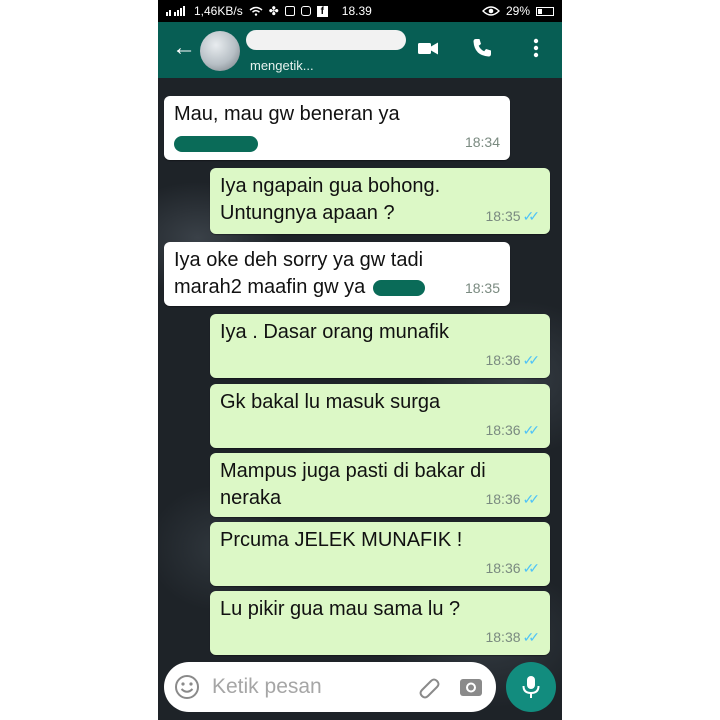 The width and height of the screenshot is (720, 720). What do you see at coordinates (270, 287) in the screenshot?
I see `message-text: marah2 maafin gw ya` at bounding box center [270, 287].